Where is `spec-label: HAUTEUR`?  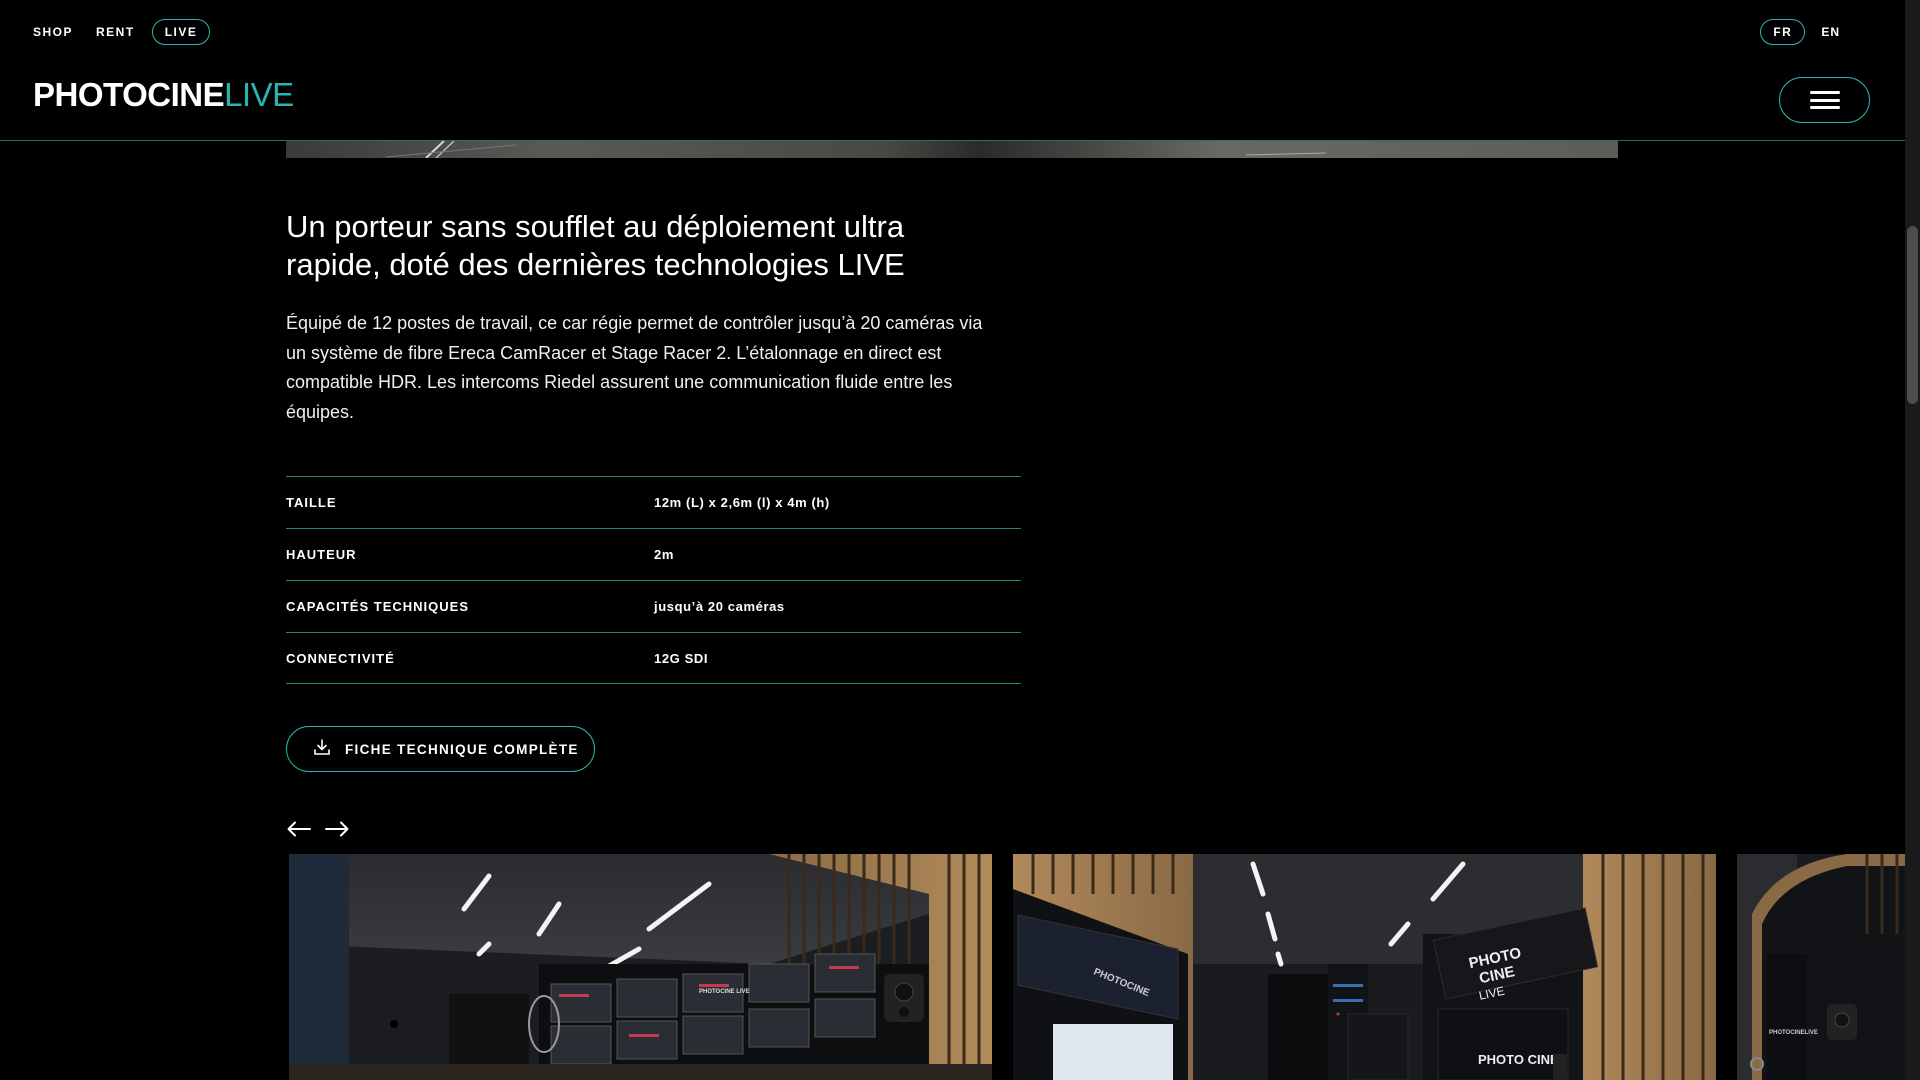 spec-label: HAUTEUR is located at coordinates (321, 554).